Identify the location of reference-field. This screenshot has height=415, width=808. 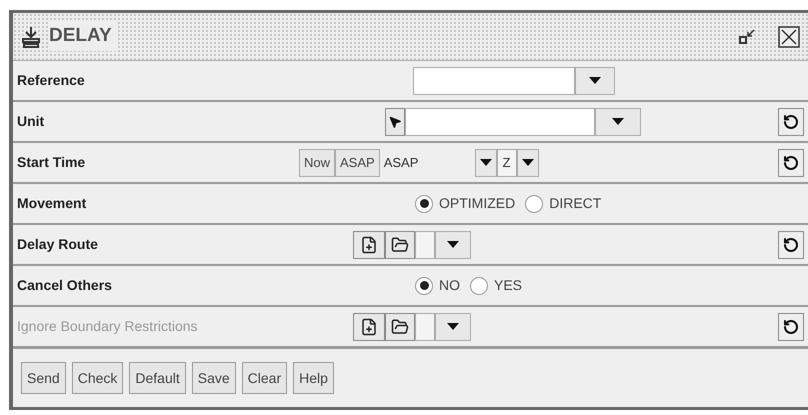
(494, 80).